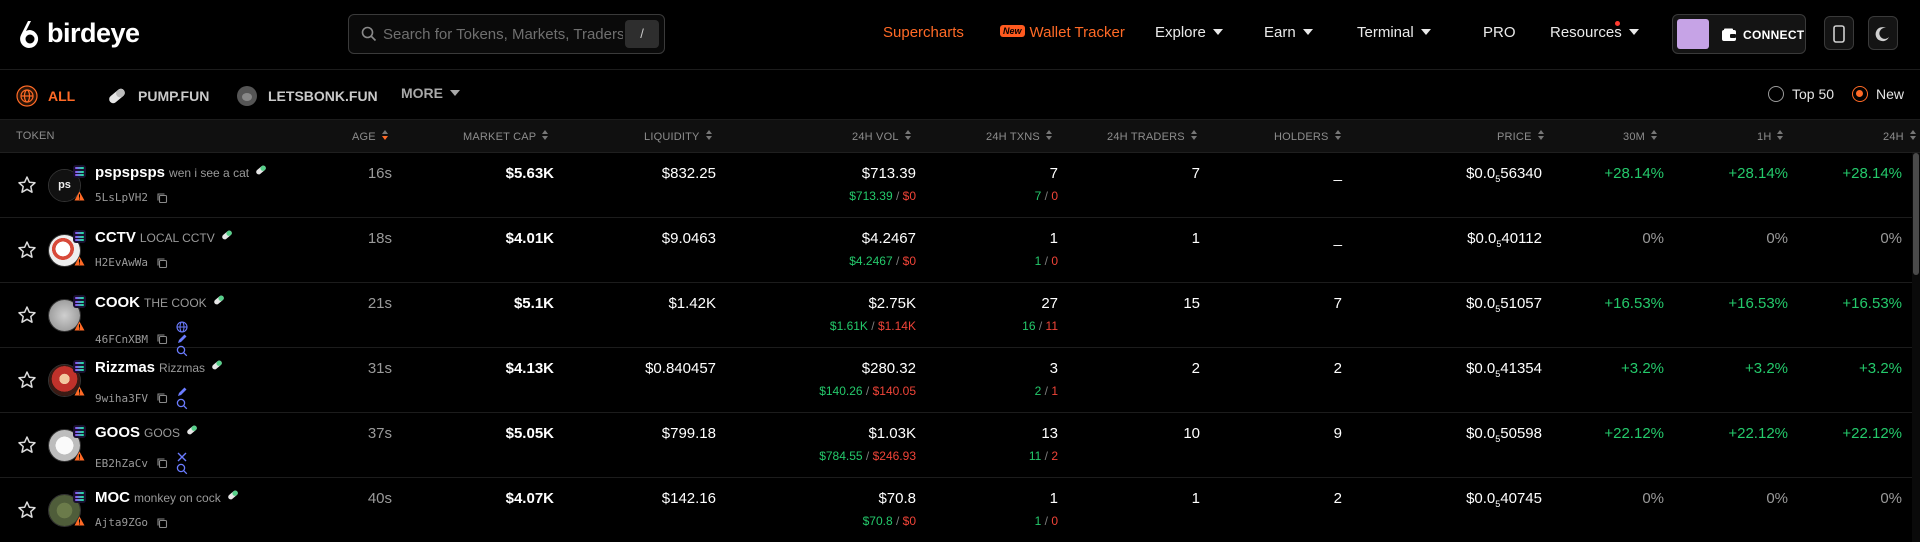 This screenshot has width=1920, height=542. I want to click on market-cap-value: $5.05K, so click(529, 433).